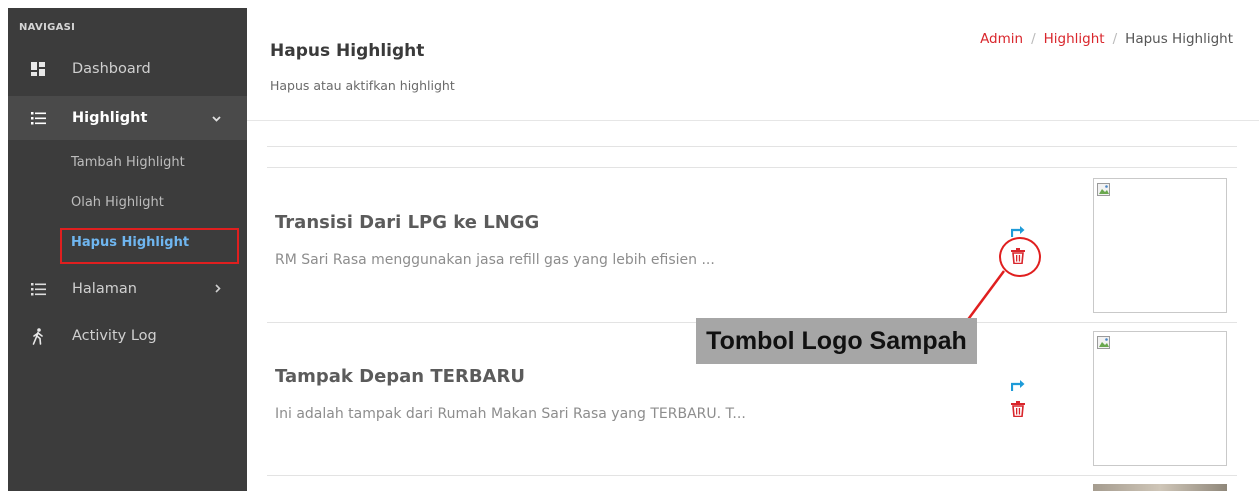 Image resolution: width=1259 pixels, height=491 pixels. What do you see at coordinates (836, 341) in the screenshot?
I see `annotation-callout: Tombol Logo Sampah` at bounding box center [836, 341].